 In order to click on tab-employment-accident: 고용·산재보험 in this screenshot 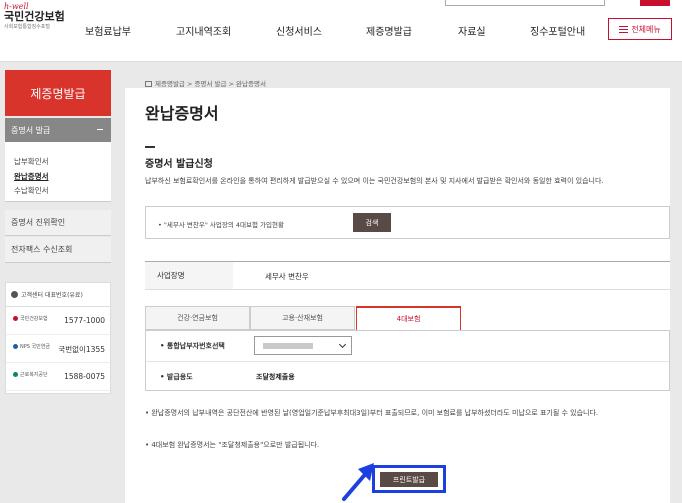, I will do `click(302, 318)`.